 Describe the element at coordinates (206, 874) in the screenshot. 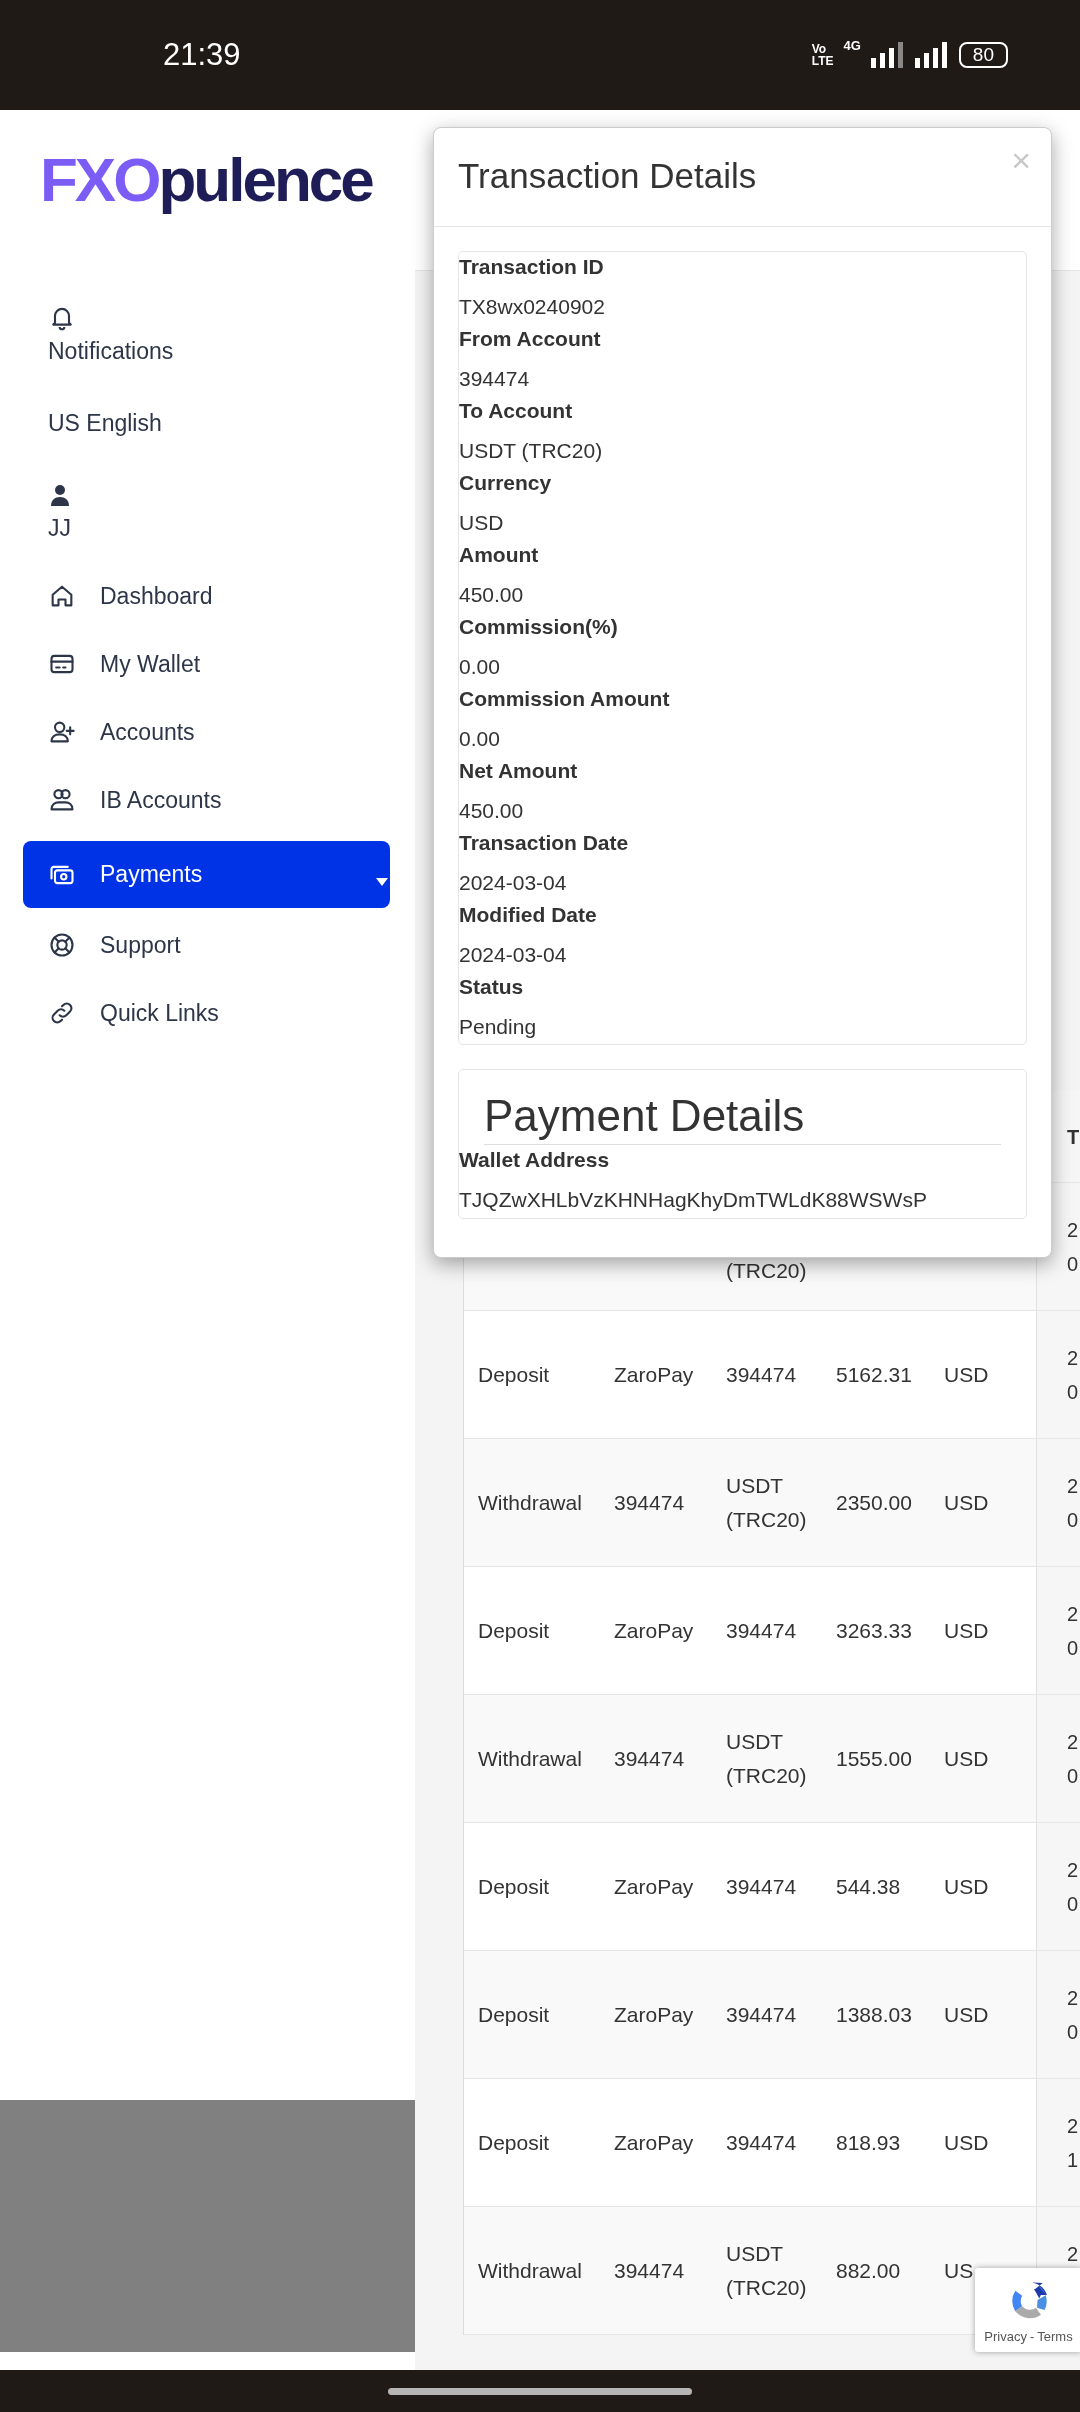

I see `nav-item: Payments` at that location.